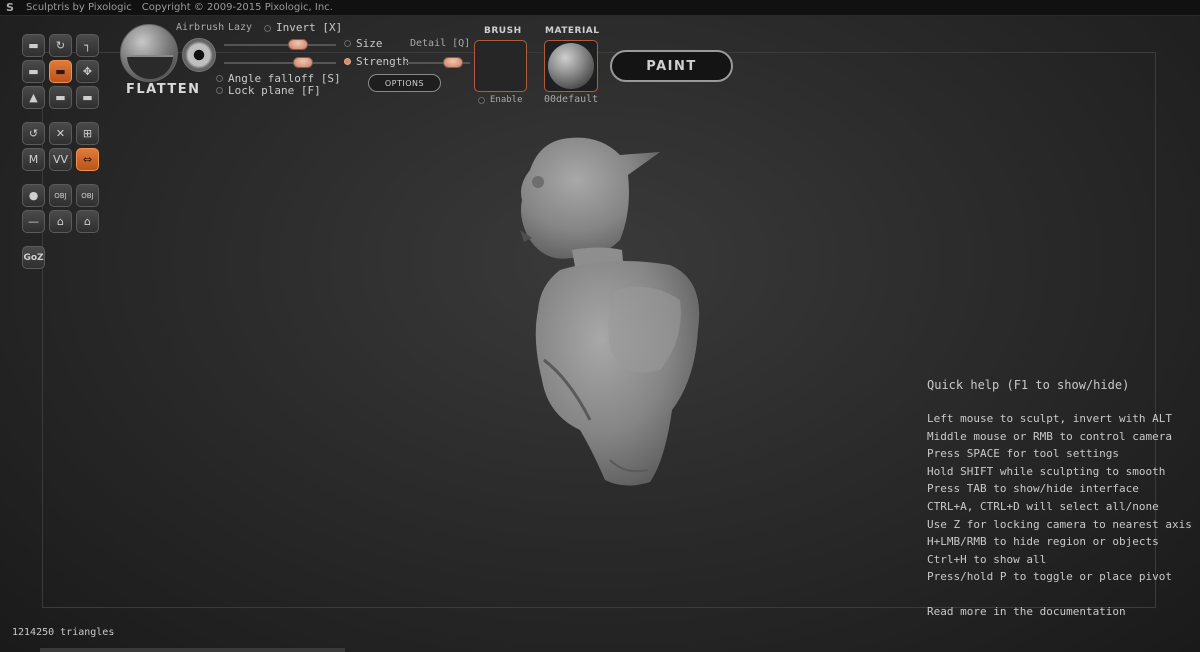  I want to click on quick-help-line: Ctrl+H to show all, so click(987, 559).